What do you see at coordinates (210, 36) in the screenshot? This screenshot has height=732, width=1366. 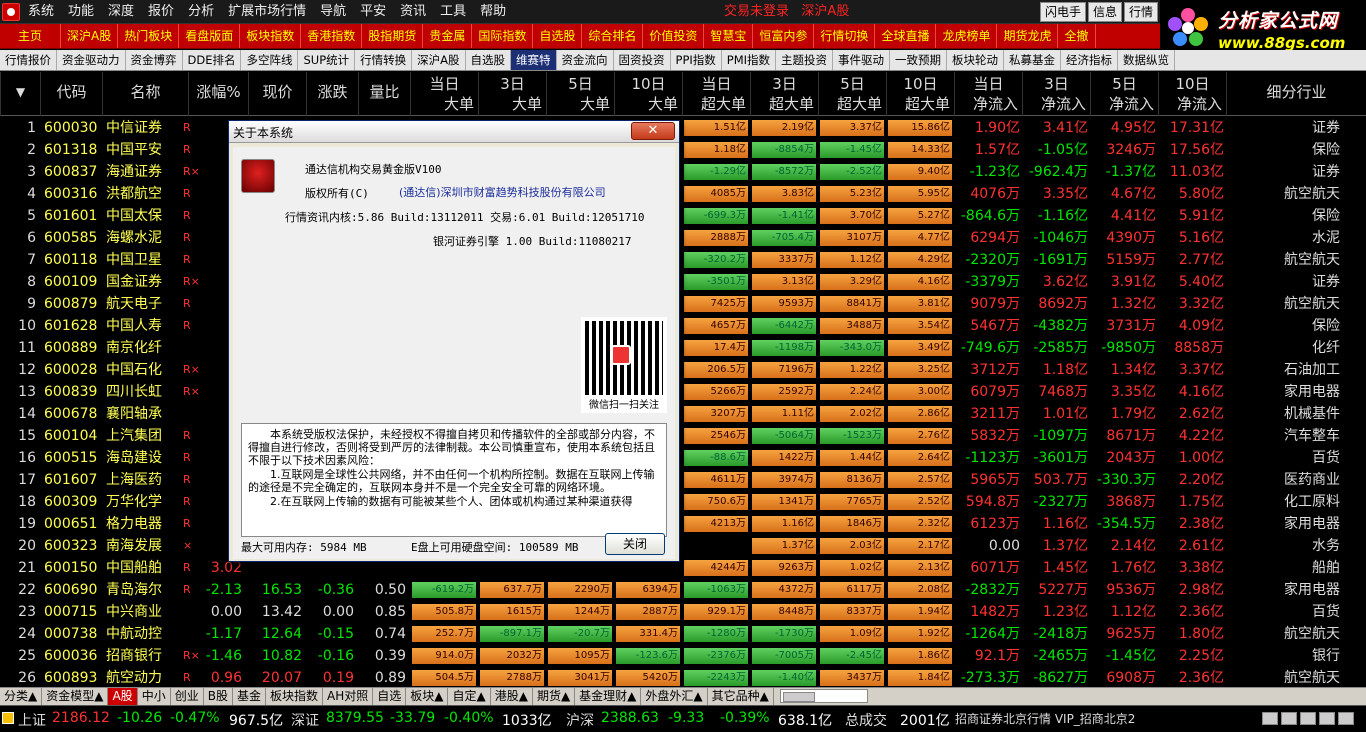 I see `toolbar-item-3: 看盘版面` at bounding box center [210, 36].